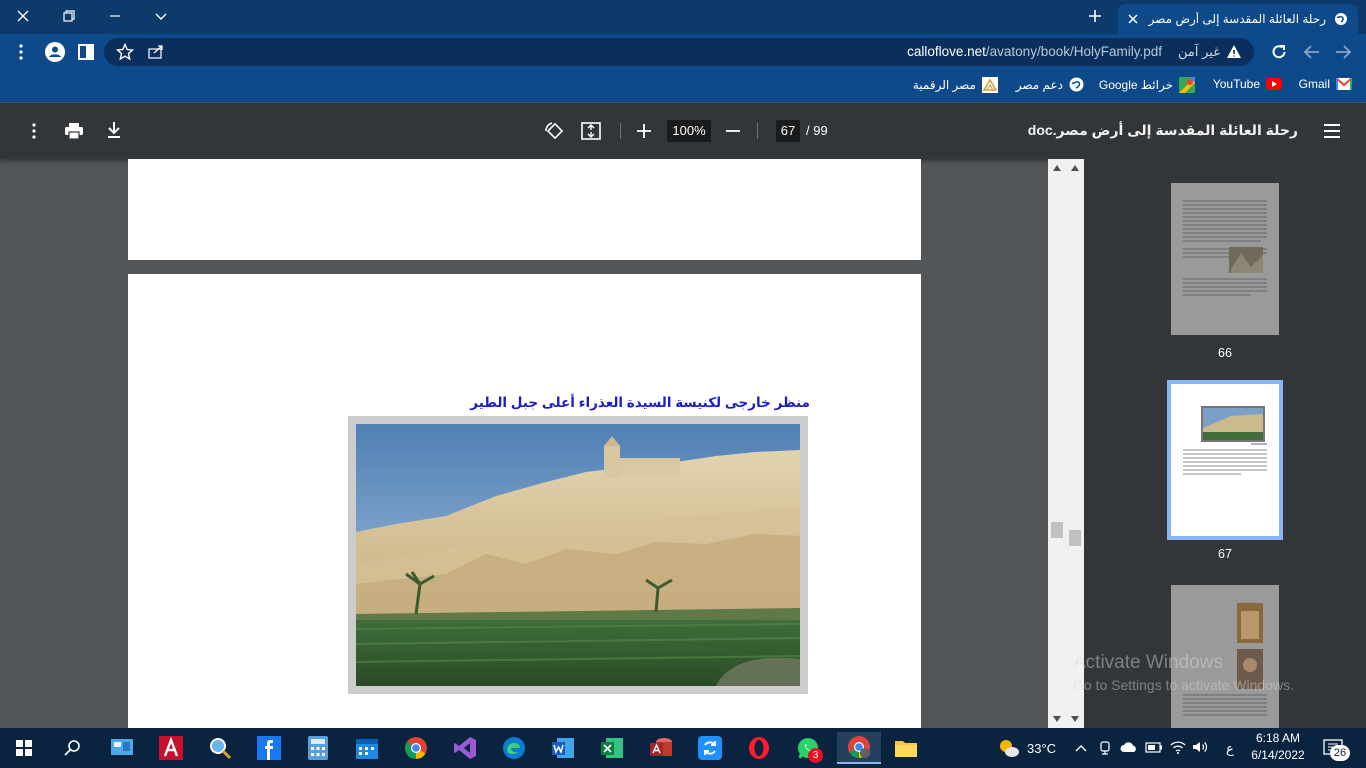 This screenshot has height=768, width=1366. What do you see at coordinates (946, 51) in the screenshot?
I see `url-host: calloflove.net` at bounding box center [946, 51].